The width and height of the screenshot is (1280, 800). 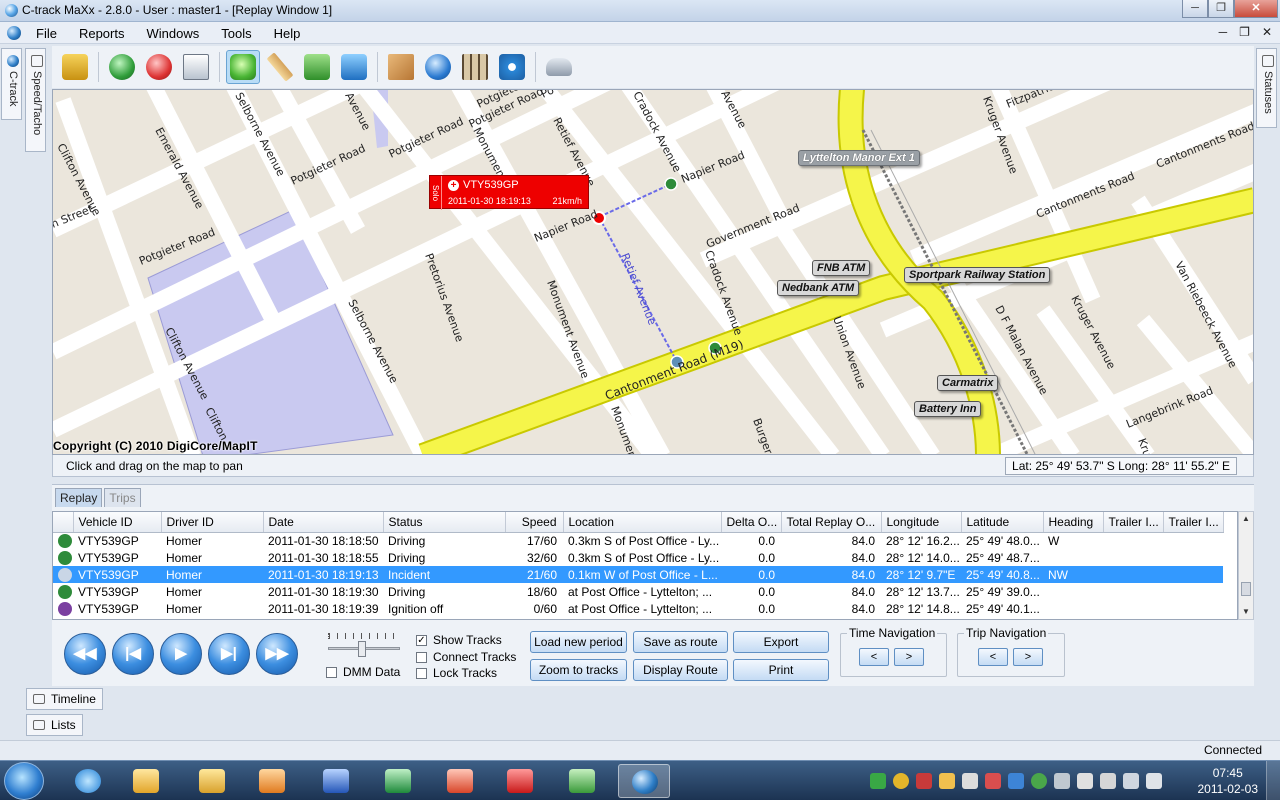 I want to click on taskbar-outlook, so click(x=146, y=781).